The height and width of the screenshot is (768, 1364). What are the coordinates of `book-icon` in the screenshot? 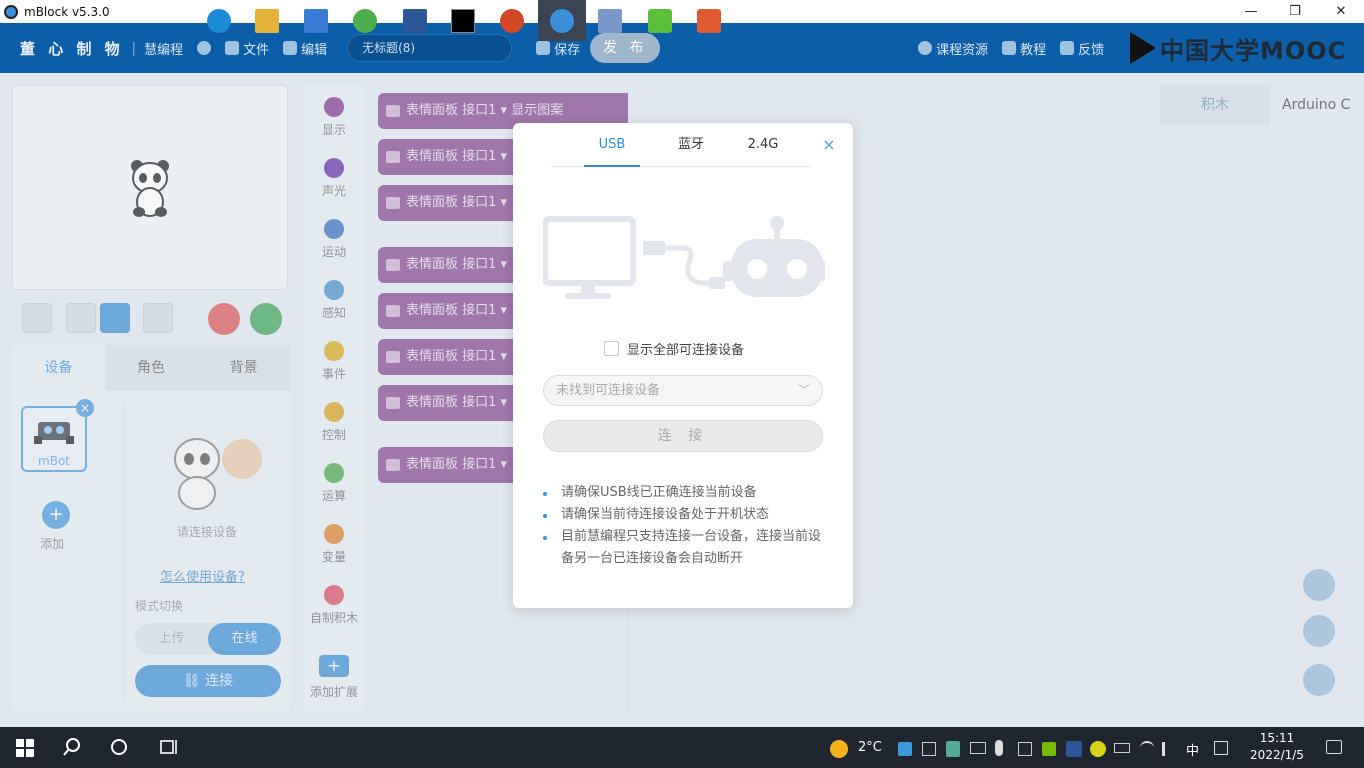 It's located at (1009, 48).